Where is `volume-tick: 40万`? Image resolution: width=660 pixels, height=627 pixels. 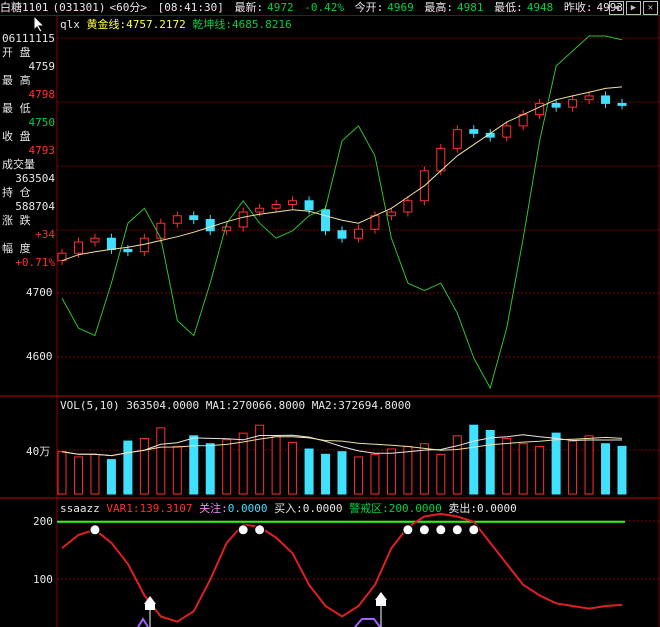 volume-tick: 40万 is located at coordinates (38, 451).